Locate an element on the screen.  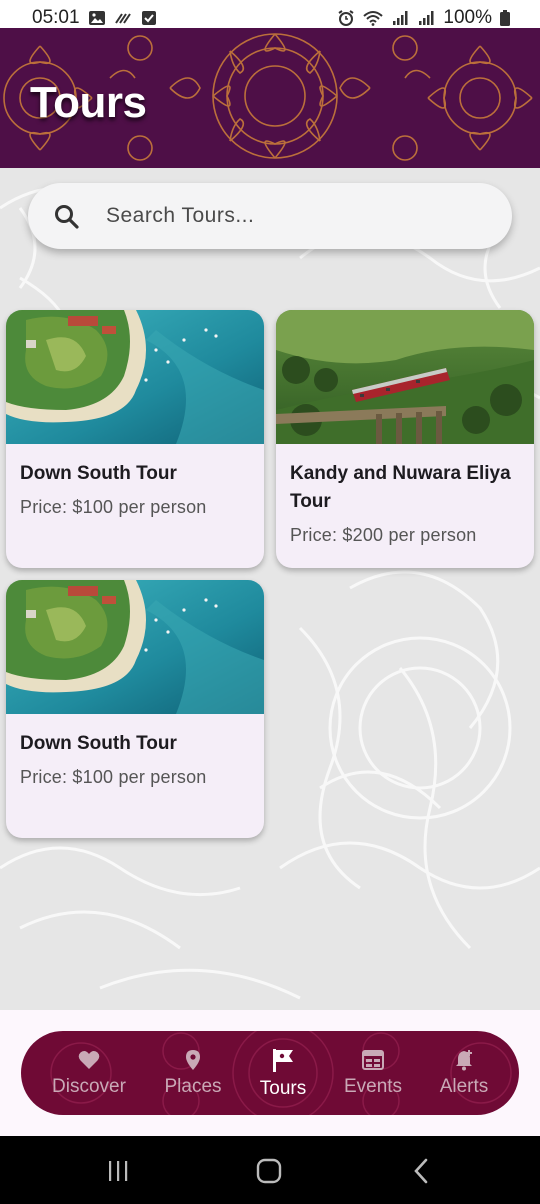
back-icon is located at coordinates (422, 1171).